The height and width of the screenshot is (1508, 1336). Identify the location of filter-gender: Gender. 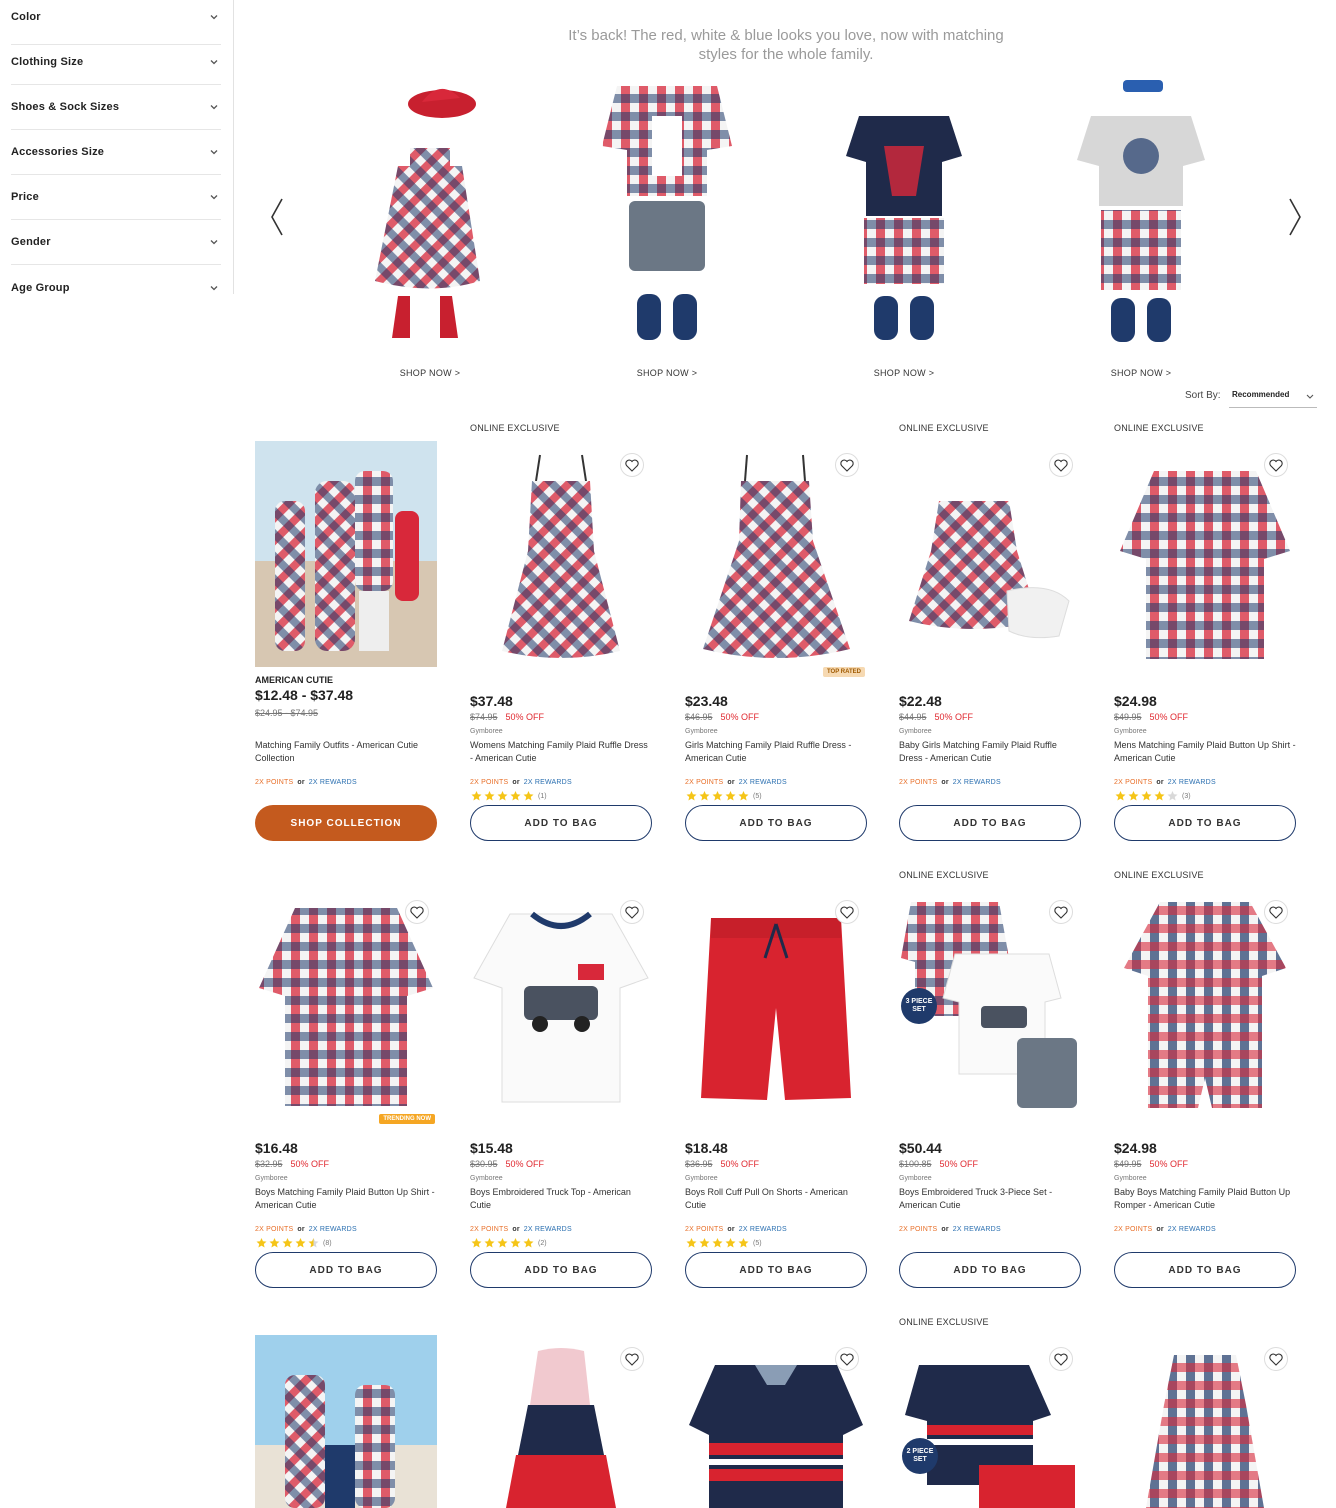
(116, 242).